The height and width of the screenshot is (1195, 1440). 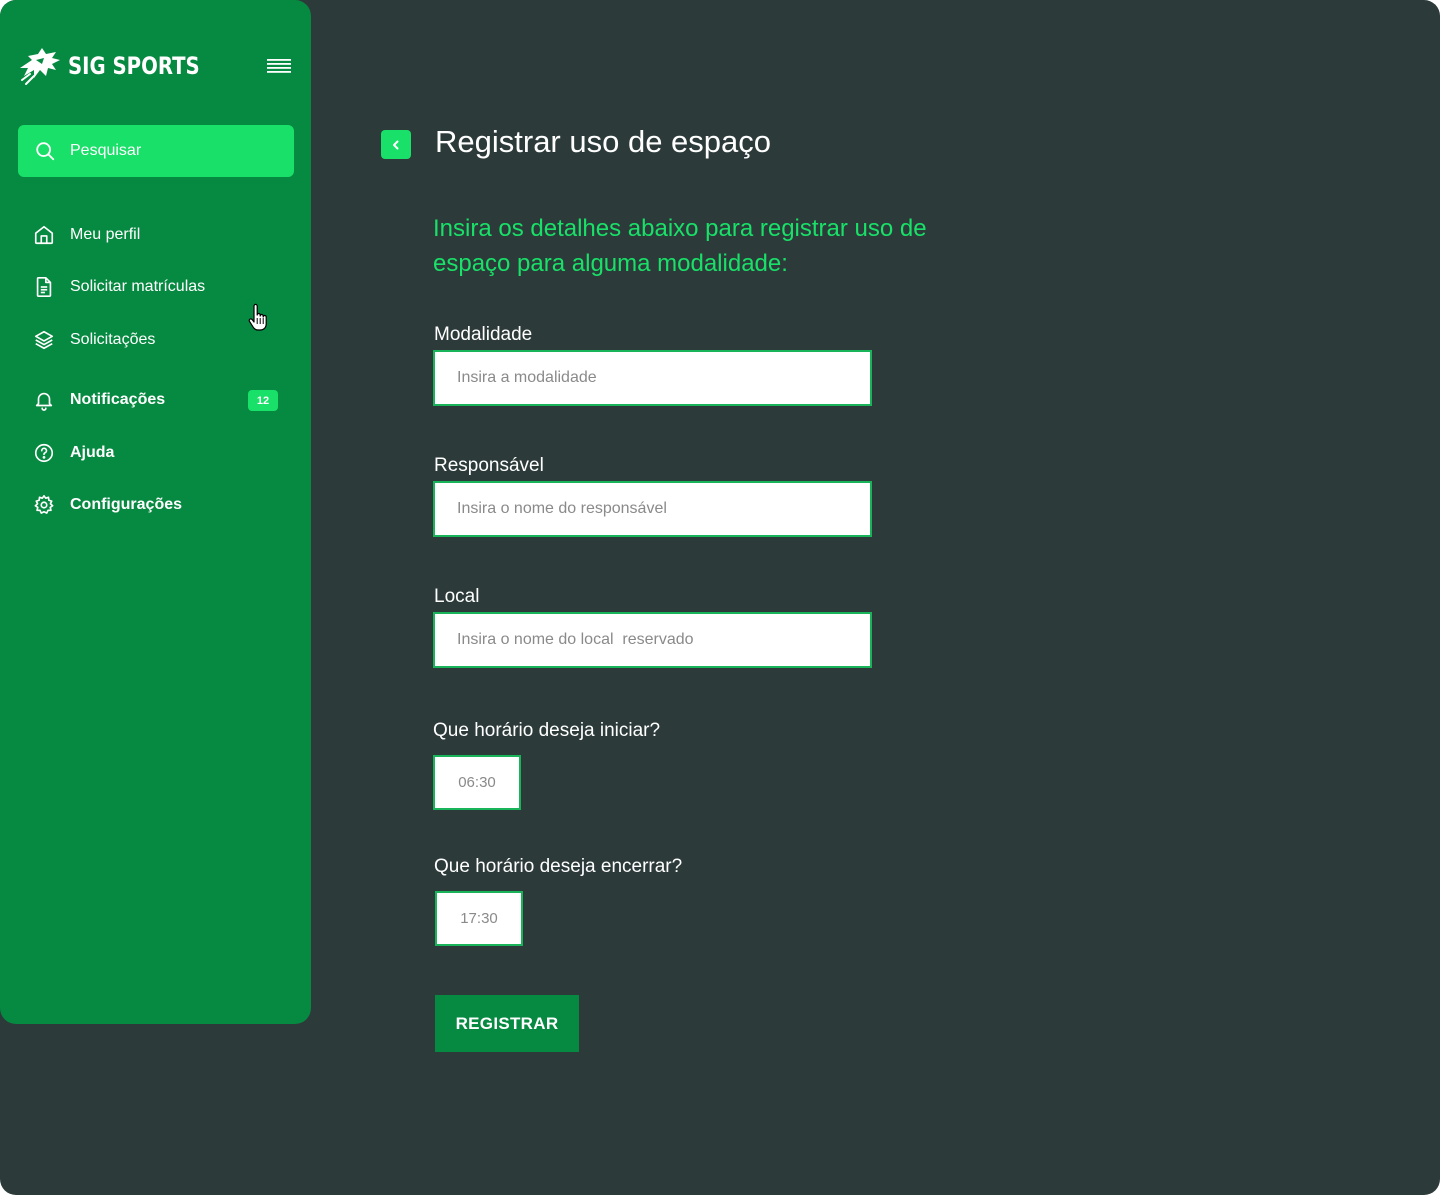 I want to click on search-label: Pesquisar, so click(x=106, y=150).